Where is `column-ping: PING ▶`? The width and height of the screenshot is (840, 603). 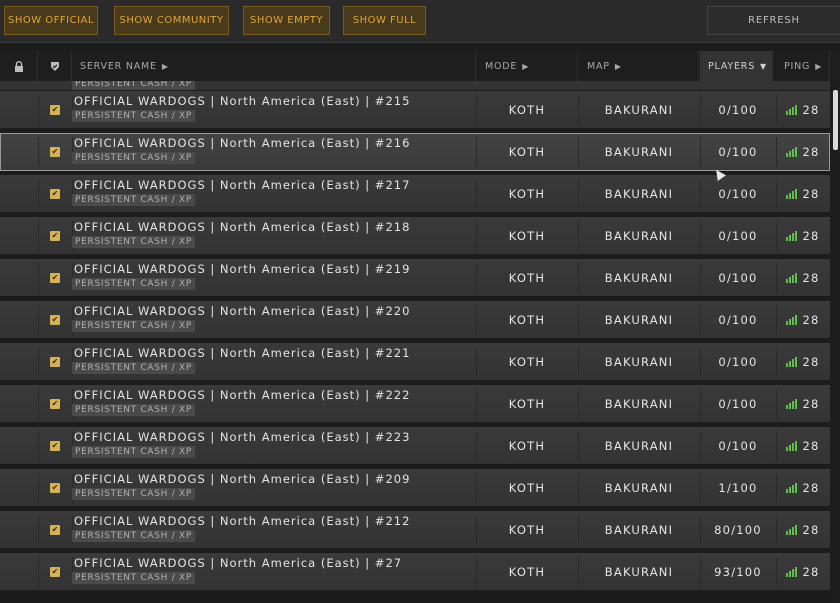 column-ping: PING ▶ is located at coordinates (803, 66).